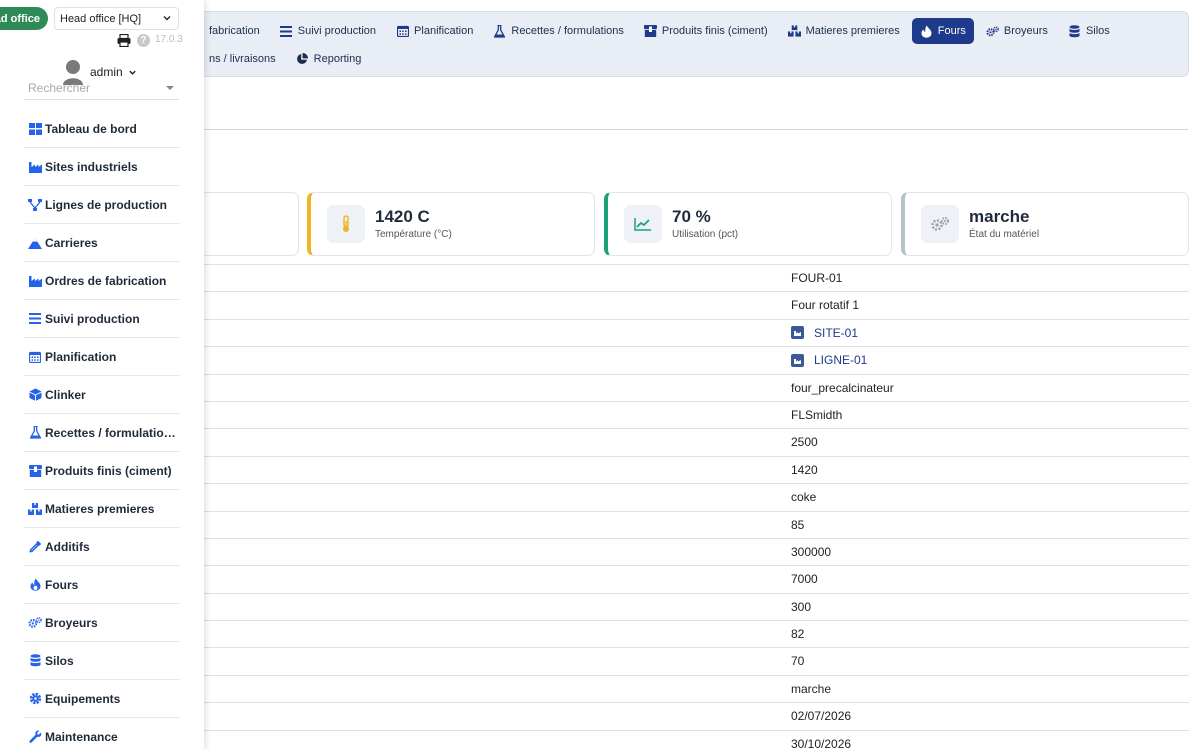 This screenshot has height=750, width=1200. I want to click on sidebar-item-wrench: Maintenance, so click(102, 734).